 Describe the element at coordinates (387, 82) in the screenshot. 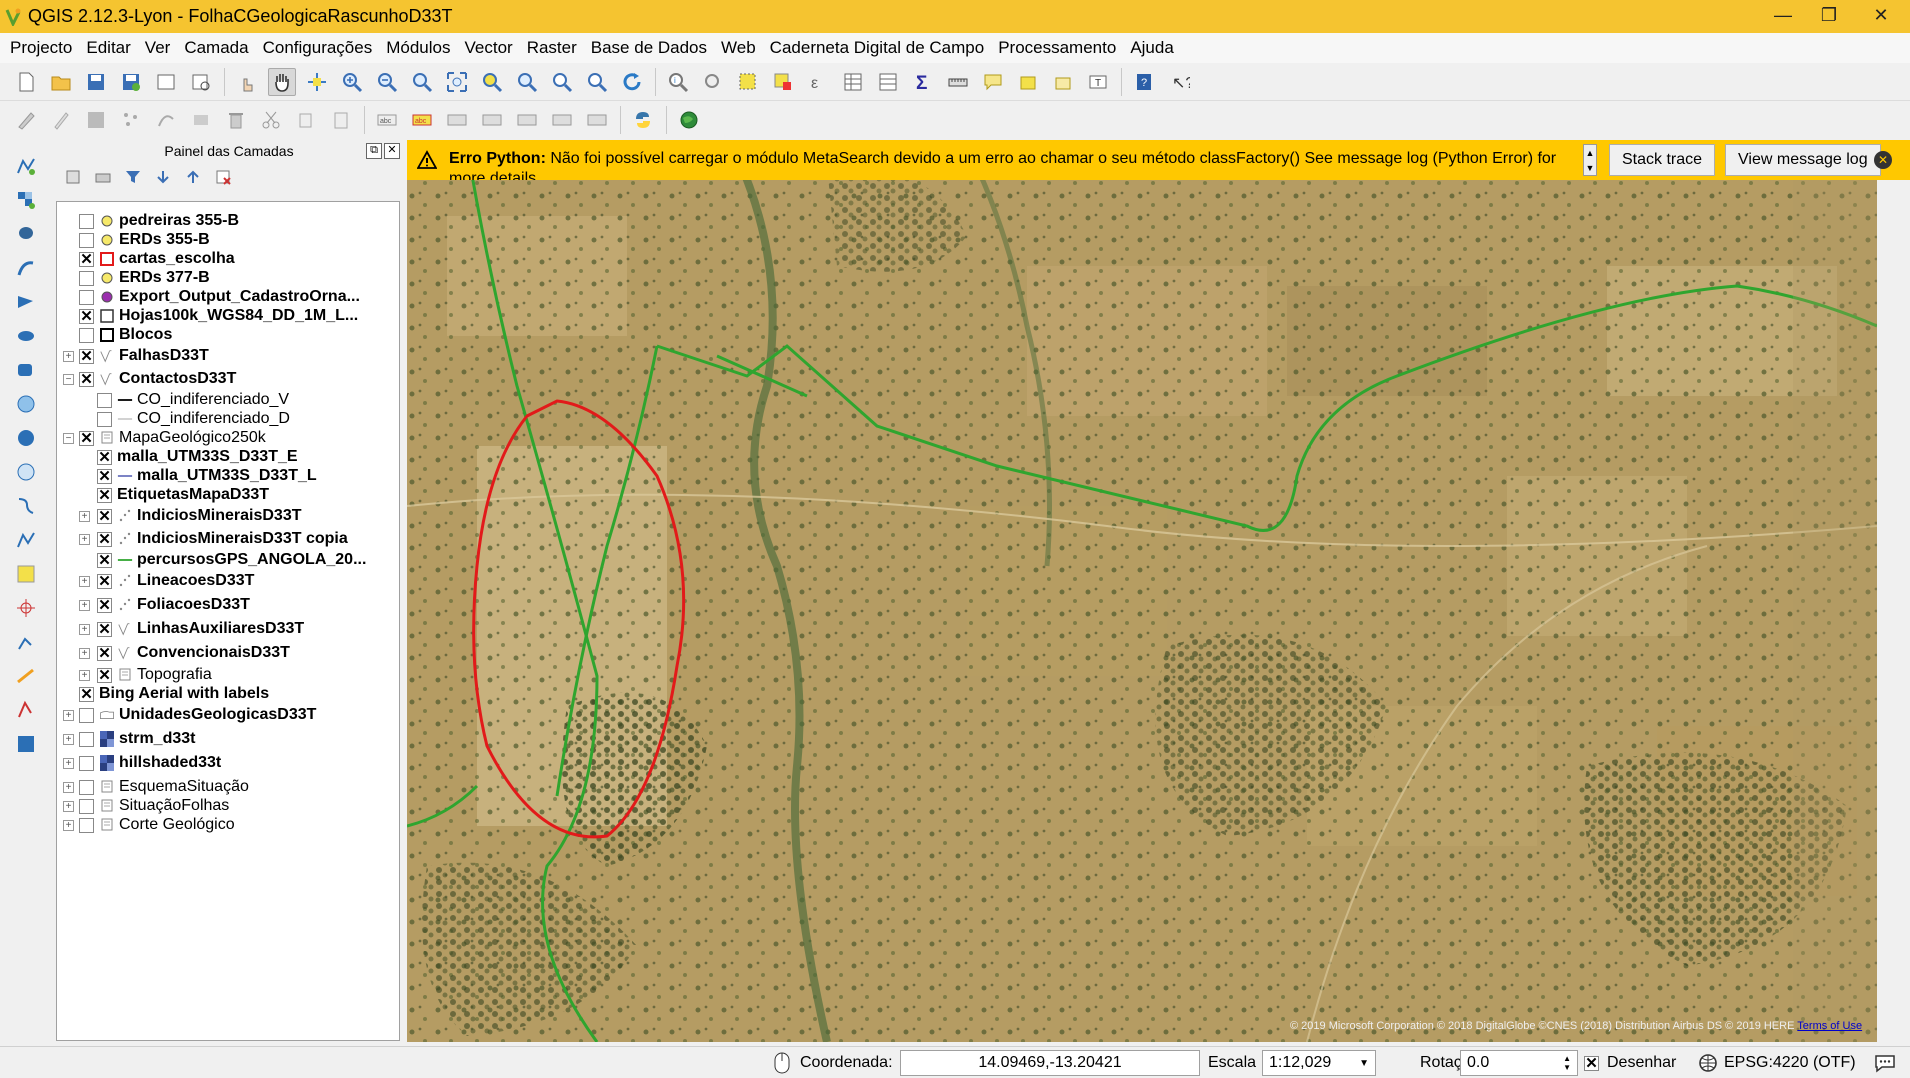

I see `zoom-out-button` at that location.